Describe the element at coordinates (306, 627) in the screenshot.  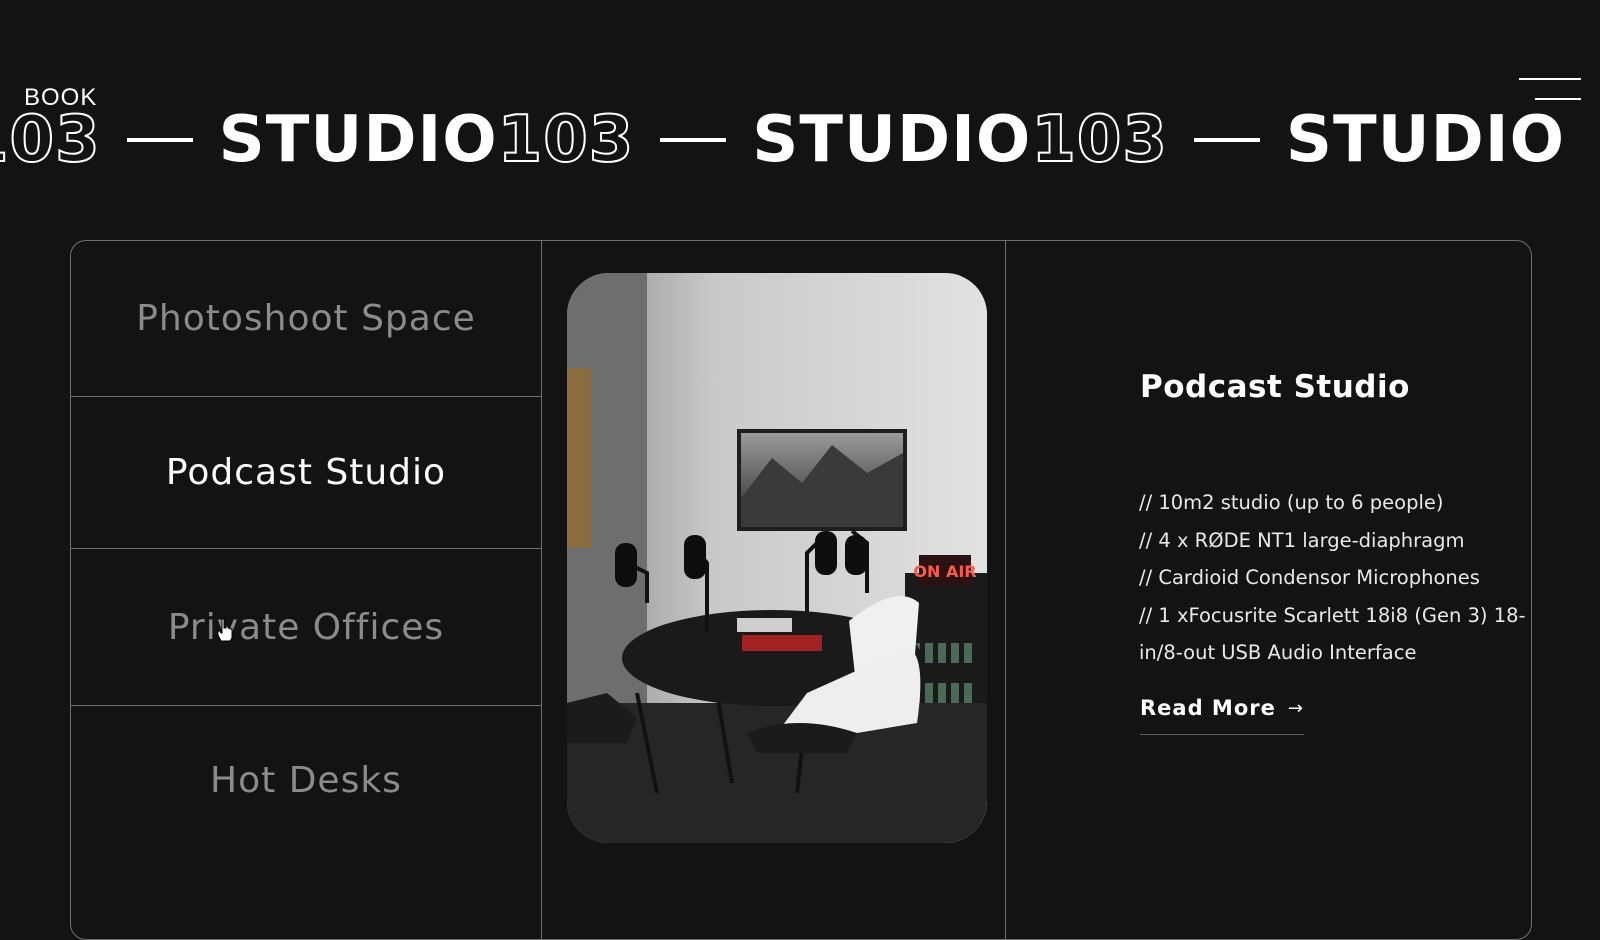
I see `tab-private-offices: Private Offices` at that location.